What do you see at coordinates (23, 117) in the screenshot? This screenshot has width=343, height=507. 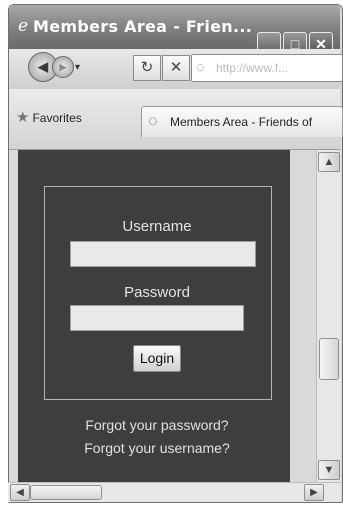 I see `favorites-star-icon: ★` at bounding box center [23, 117].